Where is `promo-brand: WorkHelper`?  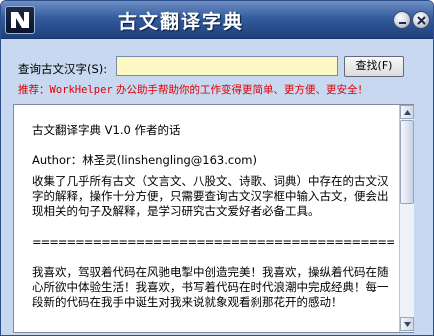
promo-brand: WorkHelper is located at coordinates (81, 90).